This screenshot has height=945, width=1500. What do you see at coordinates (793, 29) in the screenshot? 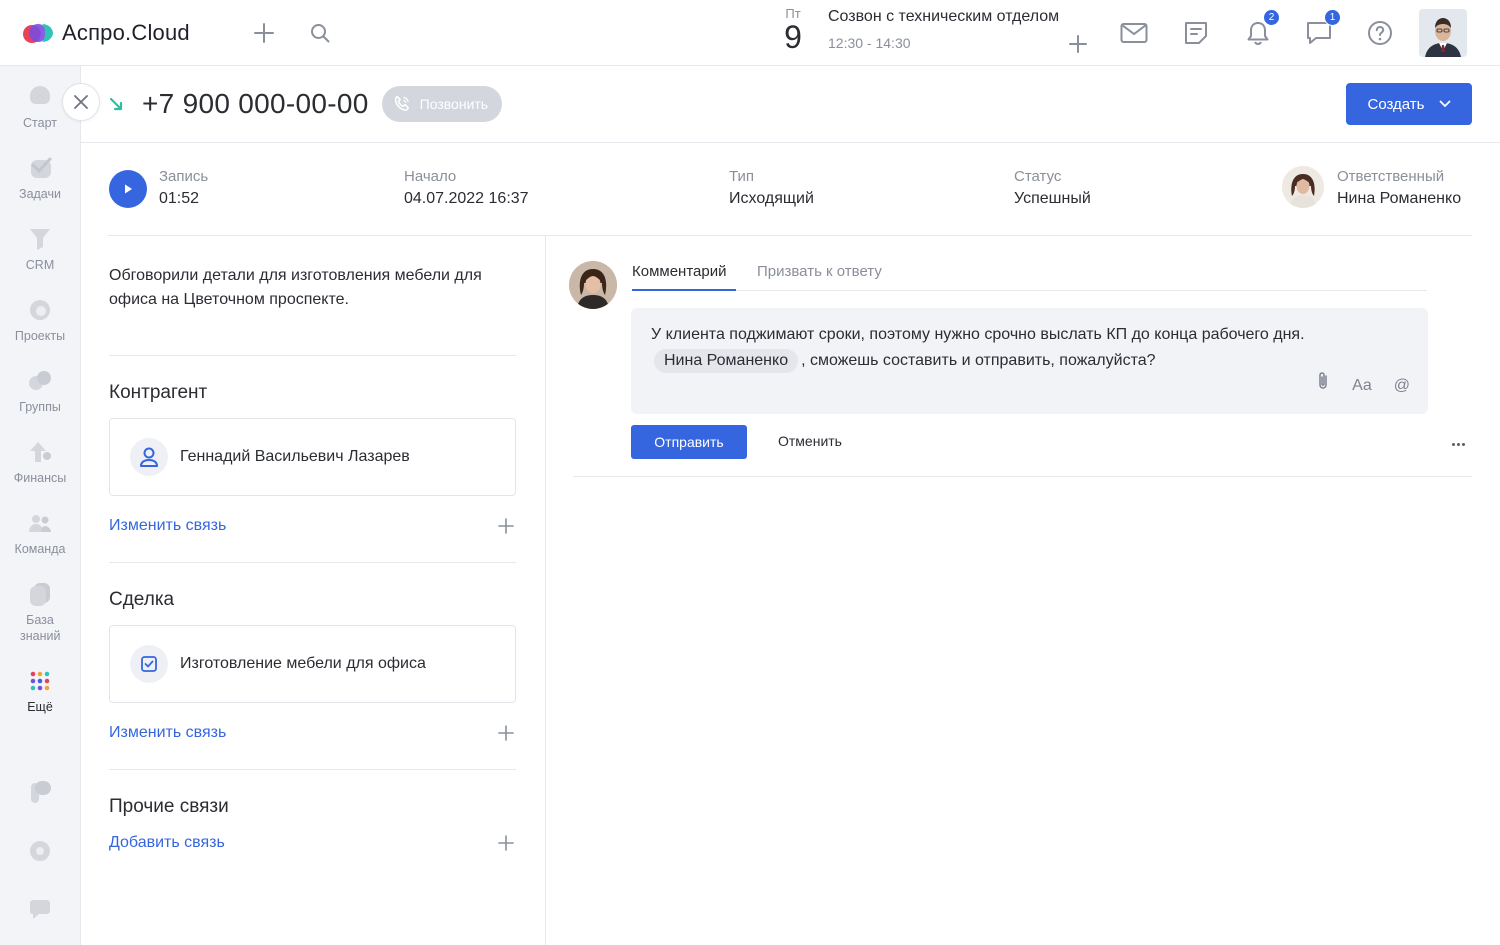
I see `calendar-date: Пт 9` at bounding box center [793, 29].